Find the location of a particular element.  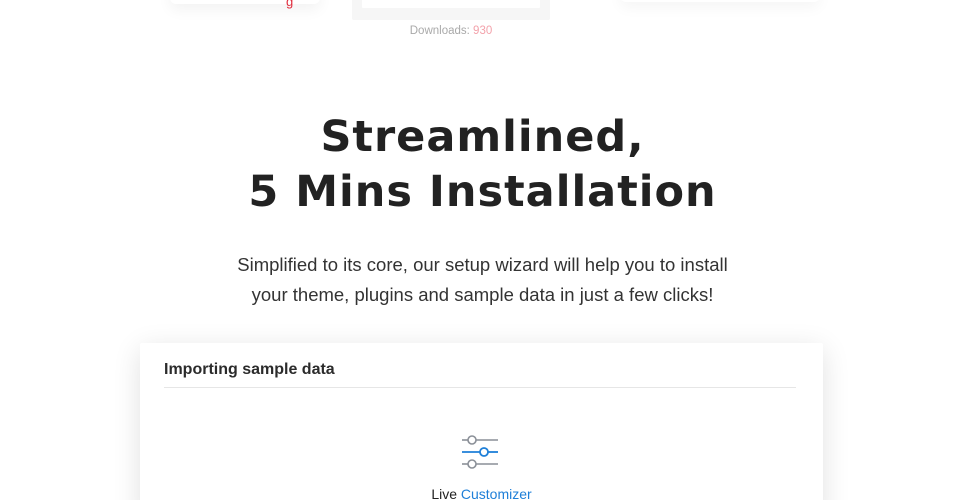

heading-line-2: 5 Mins Installation is located at coordinates (482, 192).